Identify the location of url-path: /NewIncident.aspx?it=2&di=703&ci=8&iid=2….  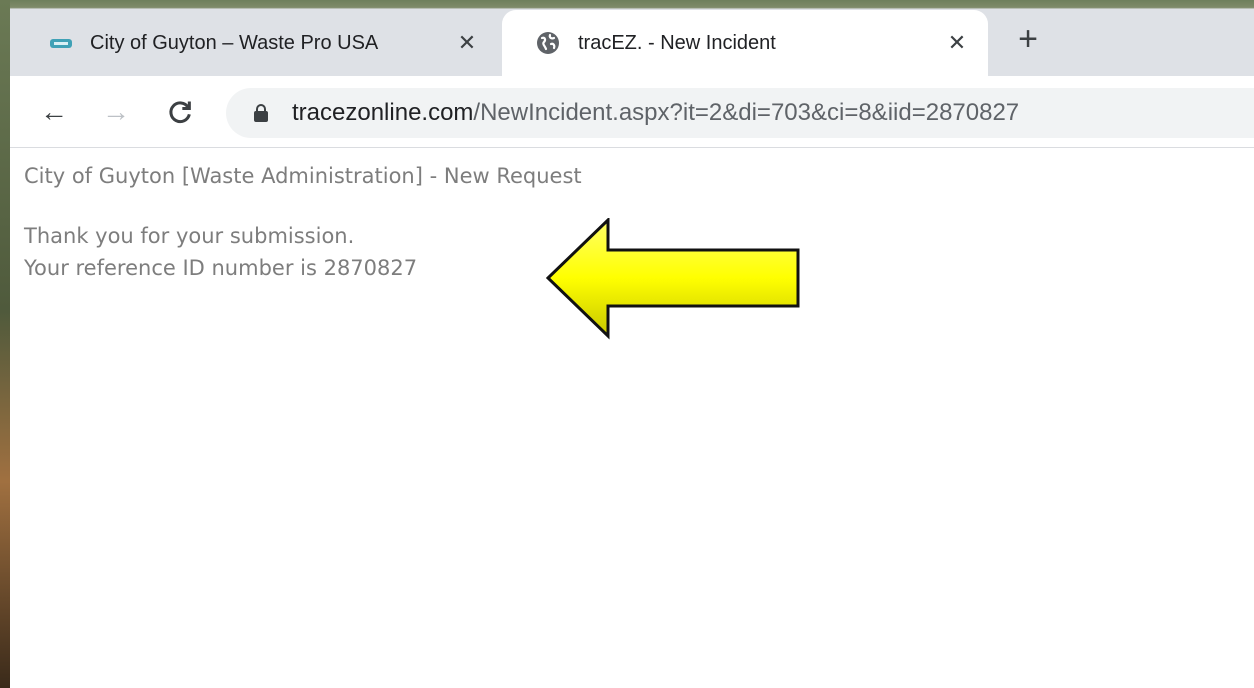
(746, 112).